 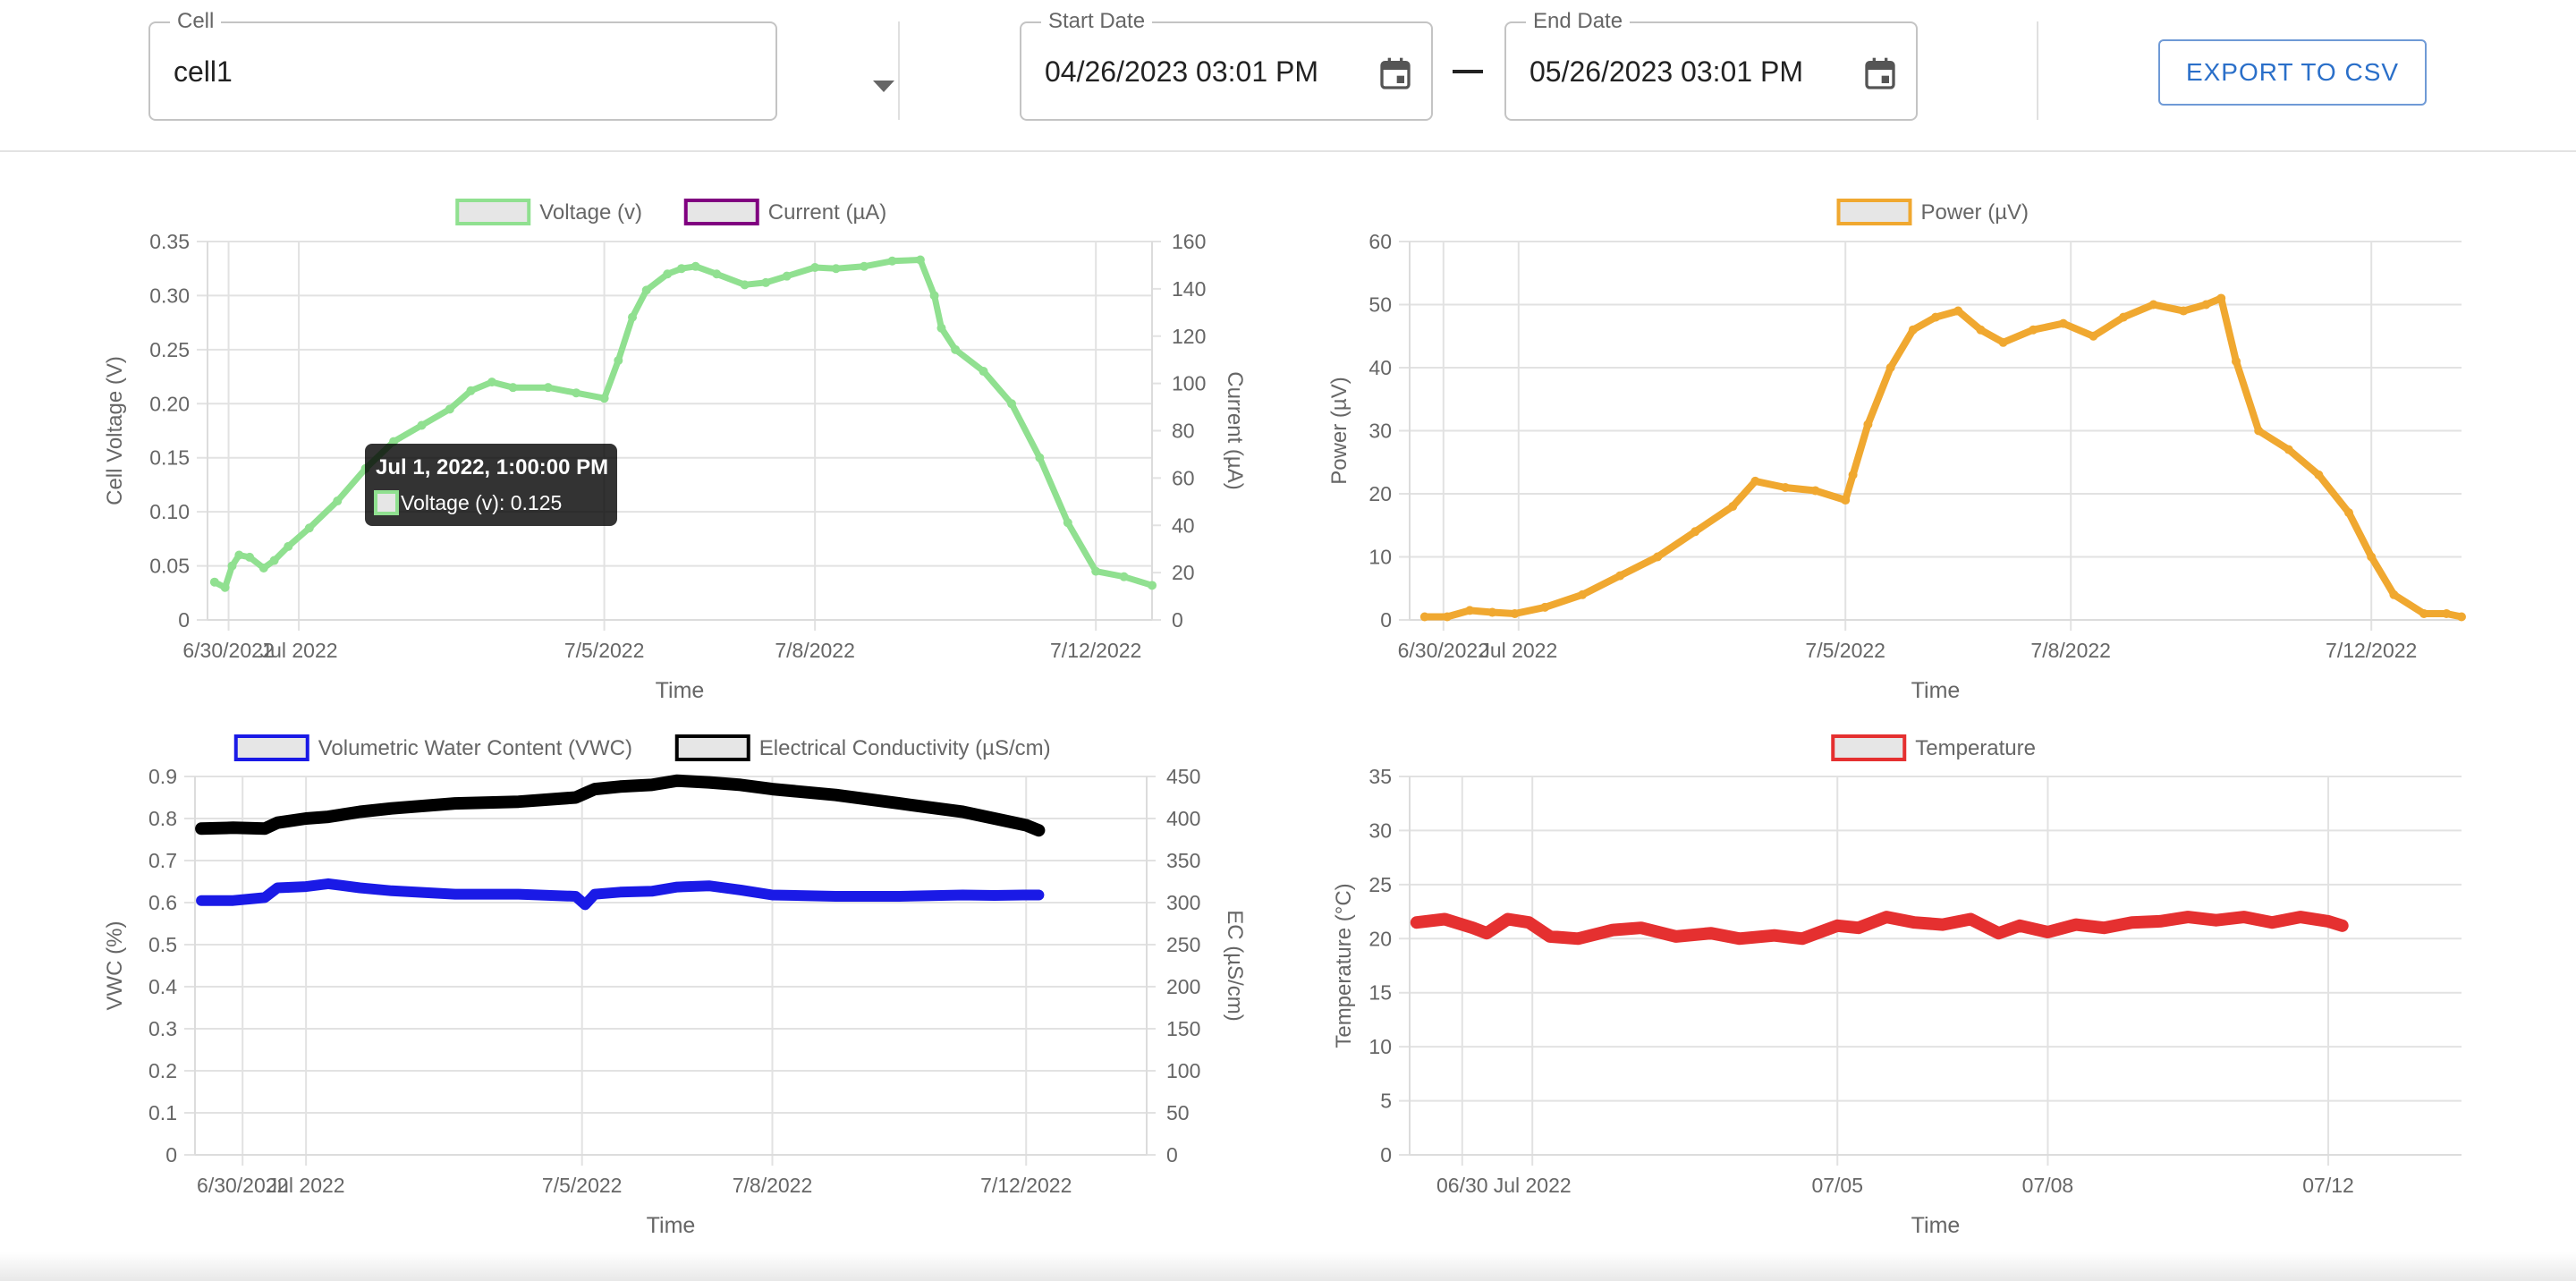 I want to click on legend-label: Volumetric Water Content (VWC), so click(x=475, y=748).